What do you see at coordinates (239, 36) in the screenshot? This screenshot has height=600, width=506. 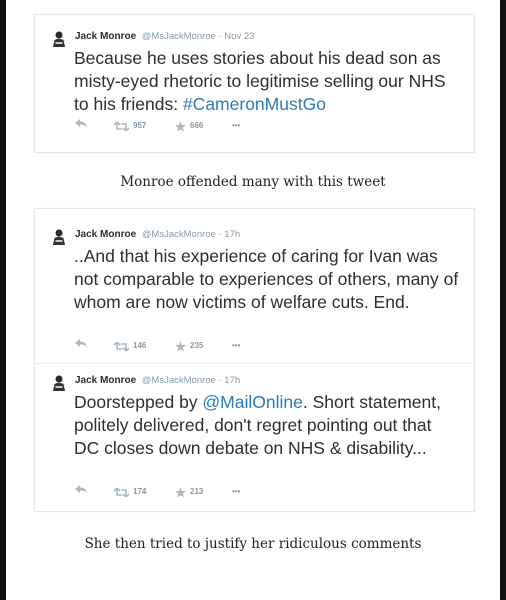 I see `tweet-time: Nov 23` at bounding box center [239, 36].